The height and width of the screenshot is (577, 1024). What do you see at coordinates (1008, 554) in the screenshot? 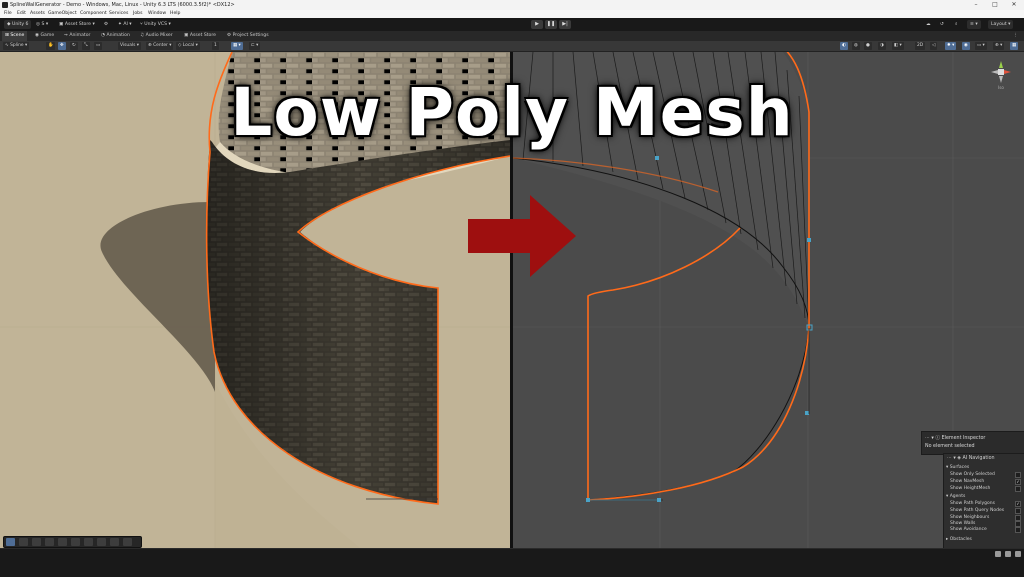
I see `console-icon` at bounding box center [1008, 554].